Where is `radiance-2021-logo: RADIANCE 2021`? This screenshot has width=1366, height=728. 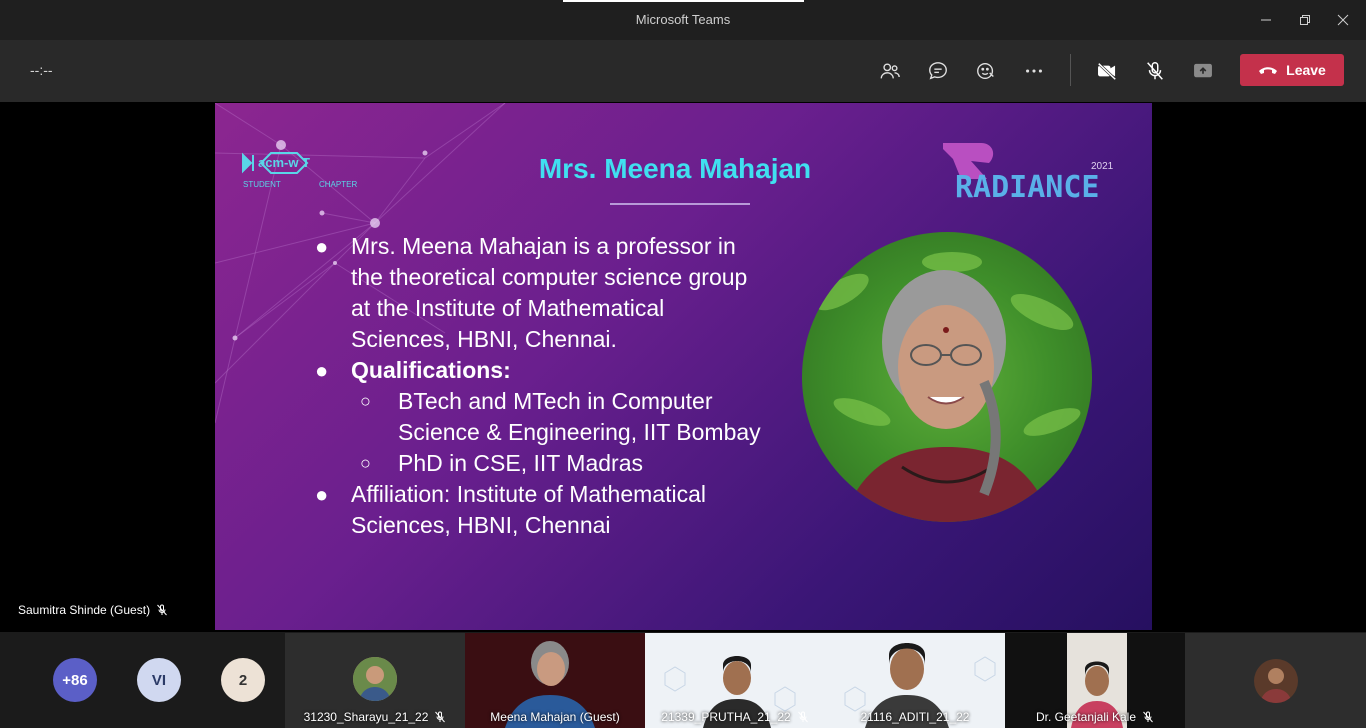 radiance-2021-logo: RADIANCE 2021 is located at coordinates (1028, 172).